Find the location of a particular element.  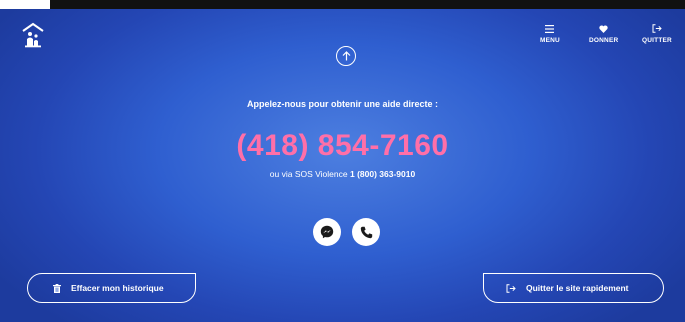

scroll-up-button is located at coordinates (346, 56).